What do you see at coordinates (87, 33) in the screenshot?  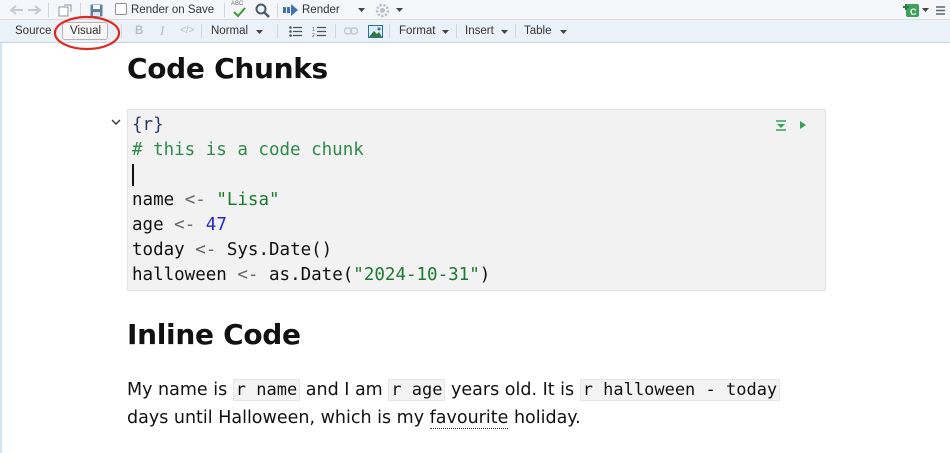 I see `annotation-circle` at bounding box center [87, 33].